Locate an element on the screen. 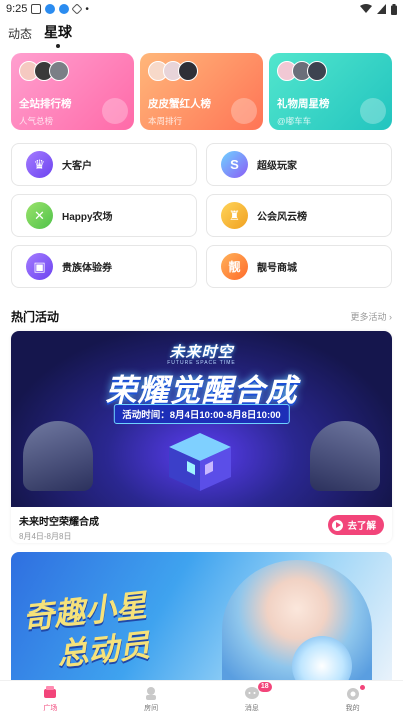  bottom-nav: 广场 房间 18 消息 我的 is located at coordinates (201, 698).